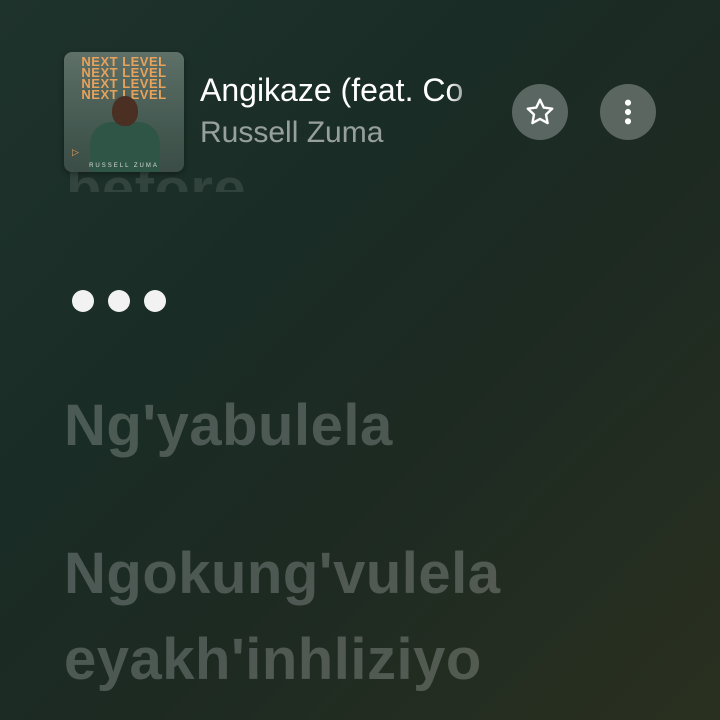  Describe the element at coordinates (341, 90) in the screenshot. I see `song-title: Angikaze (feat. Co` at that location.